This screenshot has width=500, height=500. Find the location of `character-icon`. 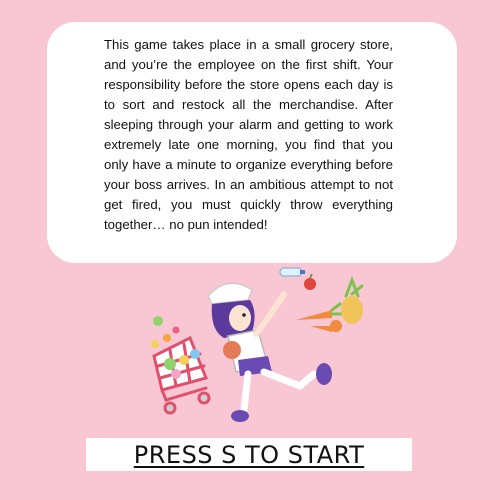

character-icon is located at coordinates (269, 352).